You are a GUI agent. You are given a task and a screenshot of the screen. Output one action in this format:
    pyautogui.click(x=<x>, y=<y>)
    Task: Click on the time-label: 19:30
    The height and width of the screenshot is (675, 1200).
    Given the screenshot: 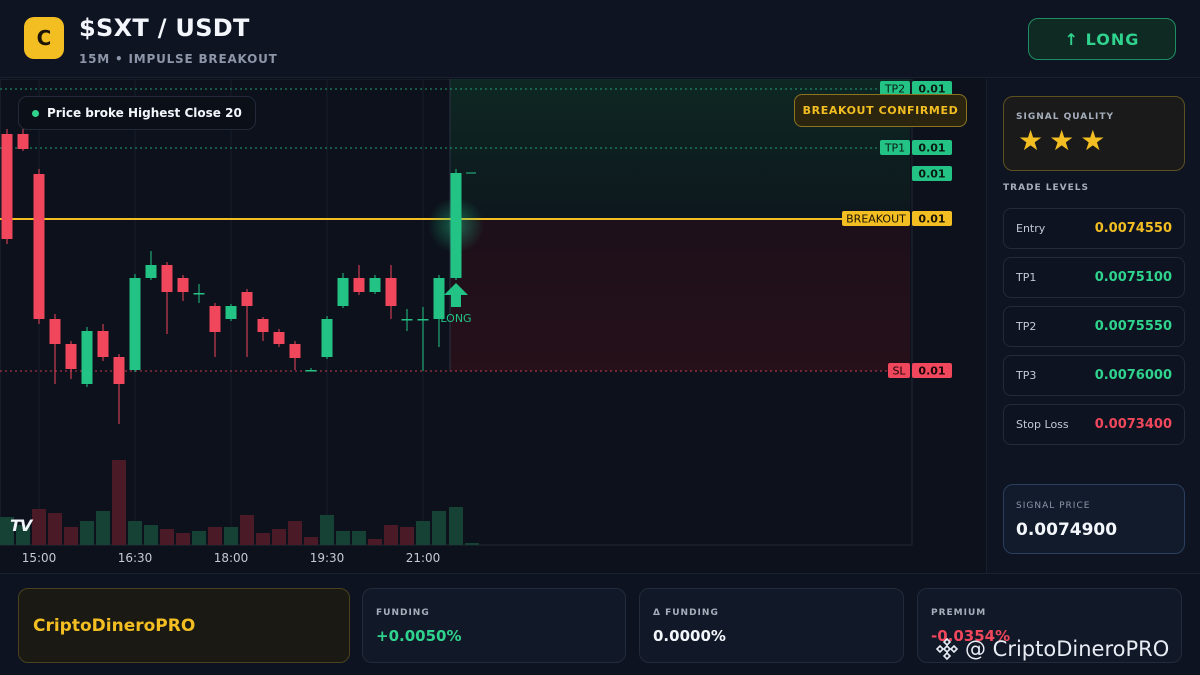 What is the action you would take?
    pyautogui.click(x=327, y=558)
    